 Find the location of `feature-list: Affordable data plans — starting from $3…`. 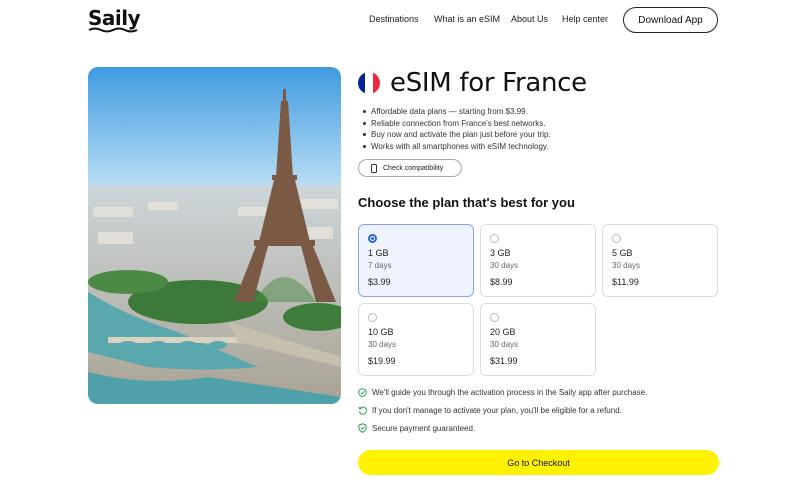

feature-list: Affordable data plans — starting from $3… is located at coordinates (456, 130).